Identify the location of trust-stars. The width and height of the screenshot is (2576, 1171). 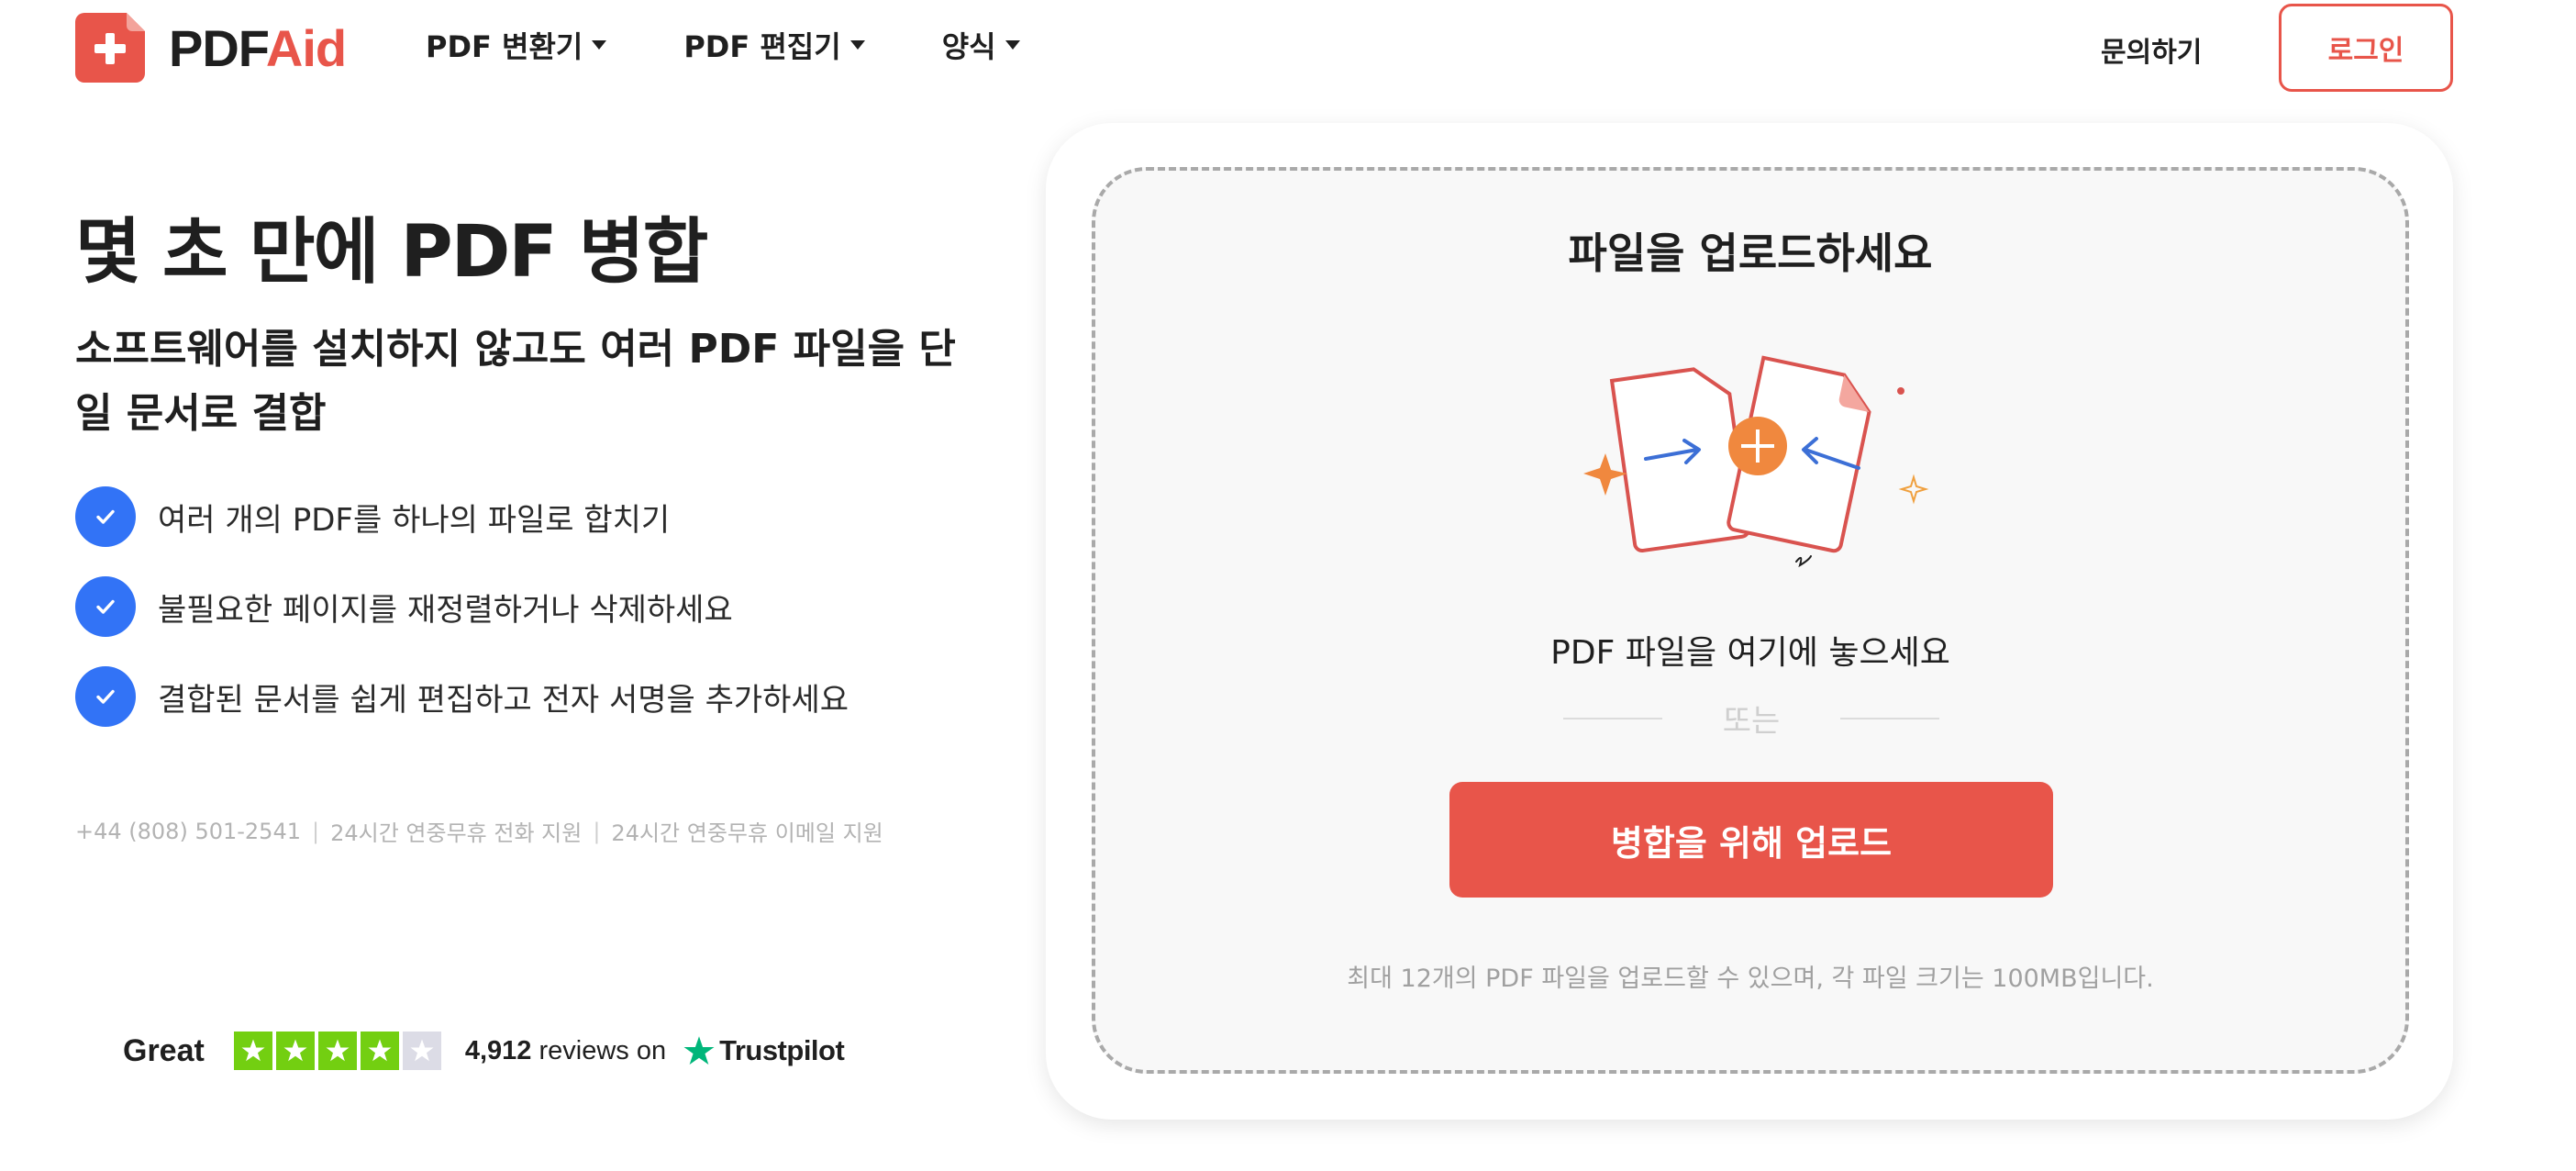
(339, 1051).